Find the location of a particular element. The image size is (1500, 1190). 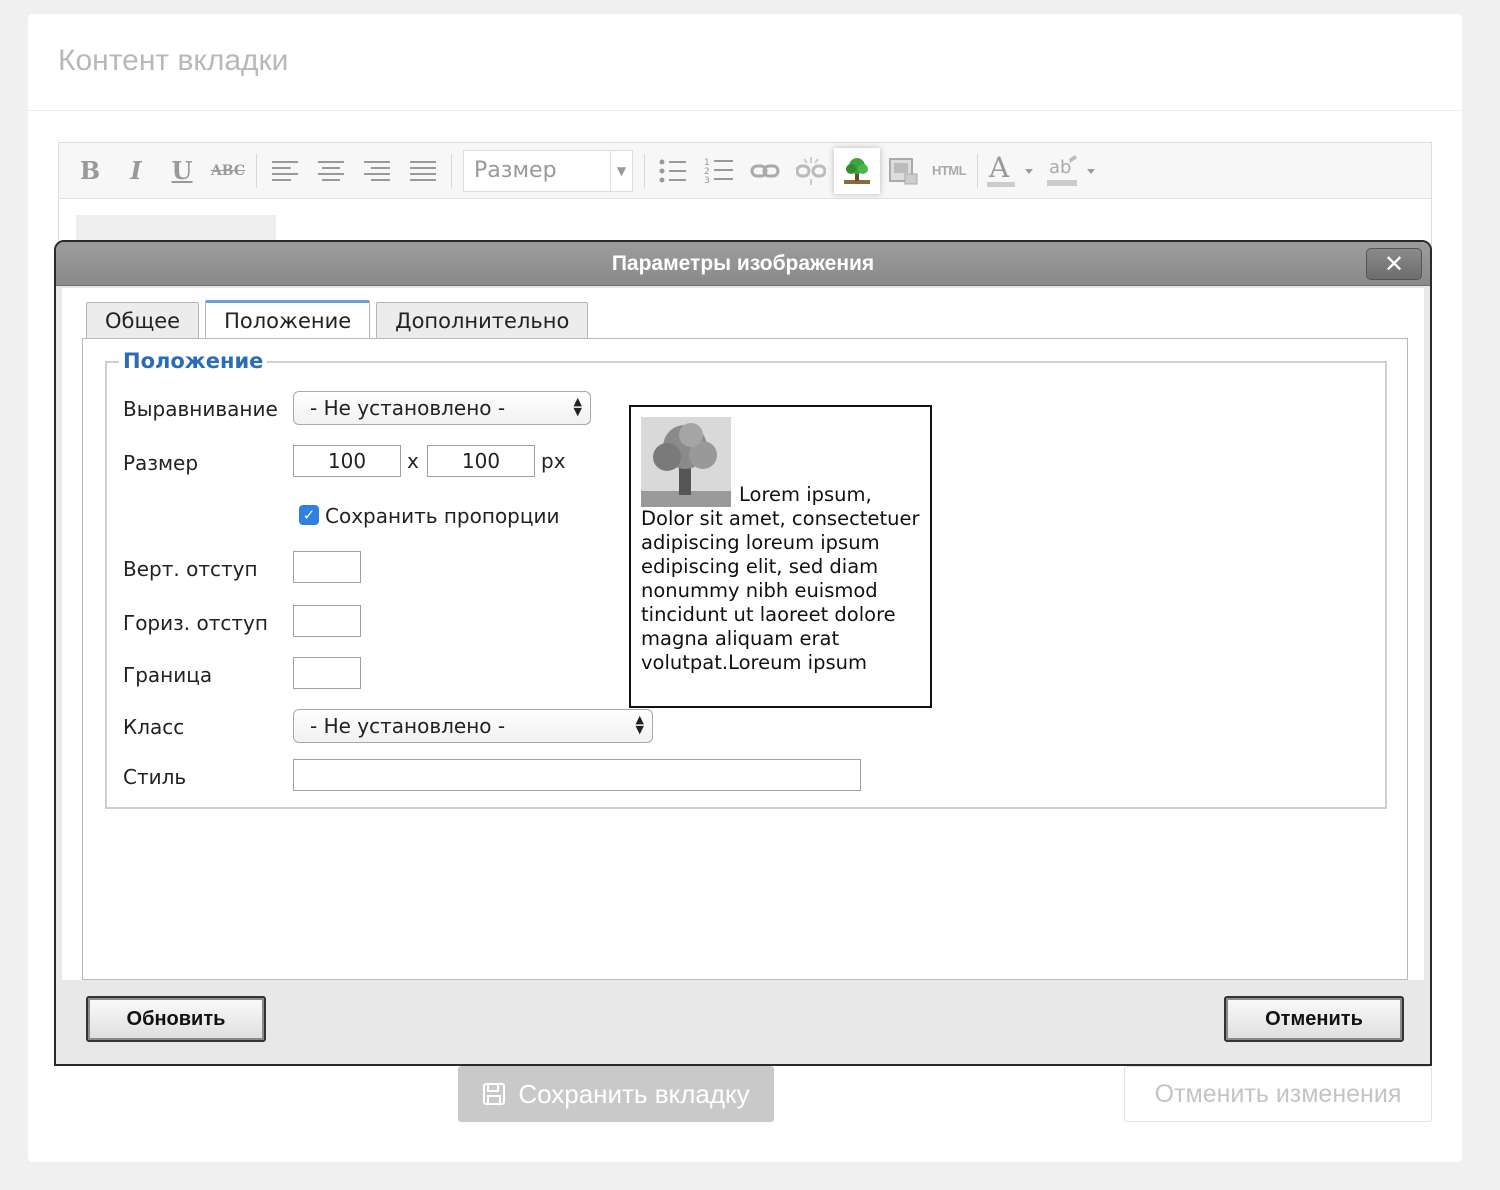

style-label: Стиль is located at coordinates (155, 777).